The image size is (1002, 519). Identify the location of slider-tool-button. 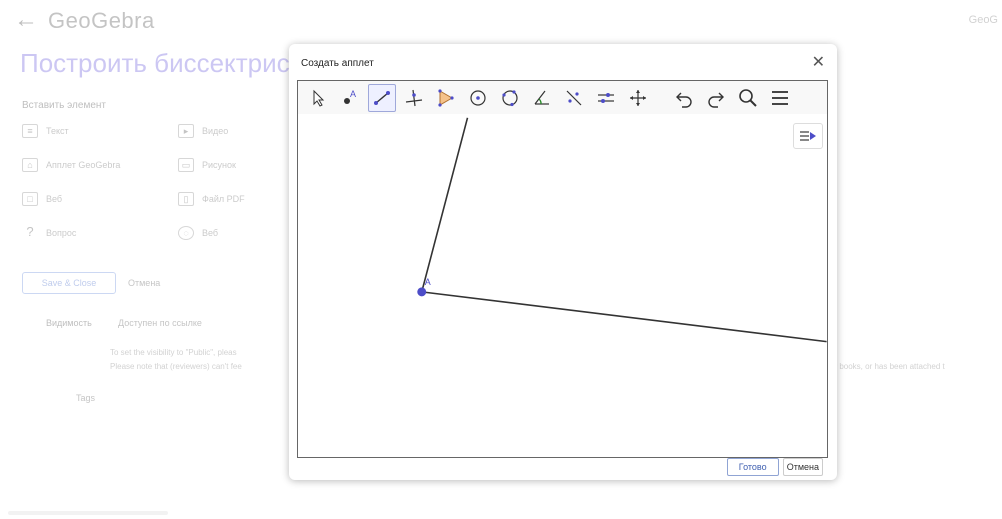
(606, 98).